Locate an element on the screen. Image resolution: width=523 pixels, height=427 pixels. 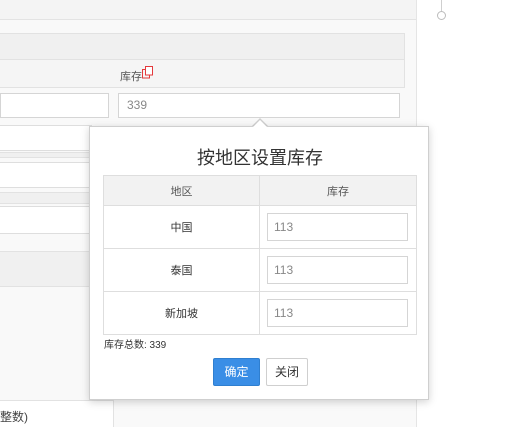
table-header-row: 地区 库存 is located at coordinates (260, 190).